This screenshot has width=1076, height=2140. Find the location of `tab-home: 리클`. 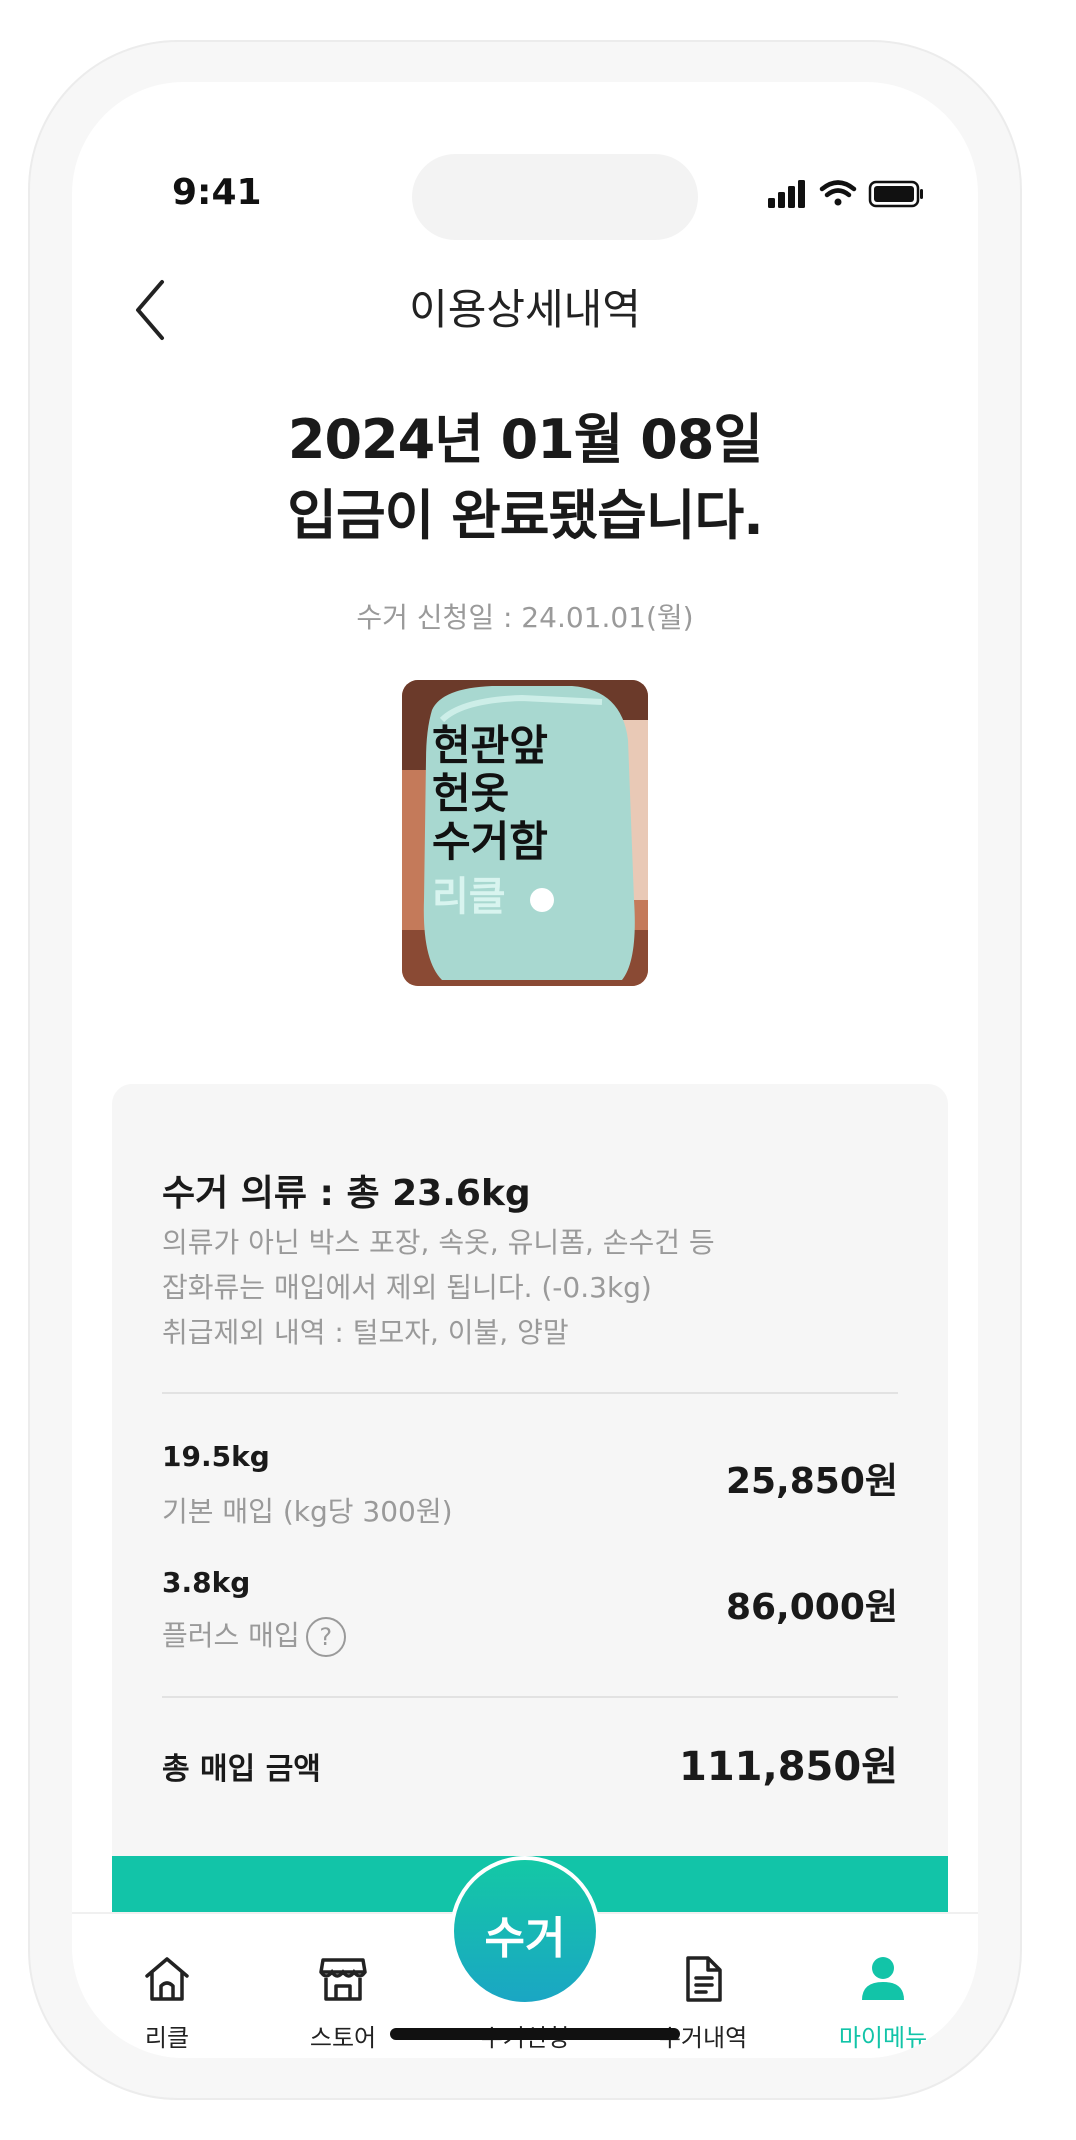

tab-home: 리클 is located at coordinates (167, 1984).